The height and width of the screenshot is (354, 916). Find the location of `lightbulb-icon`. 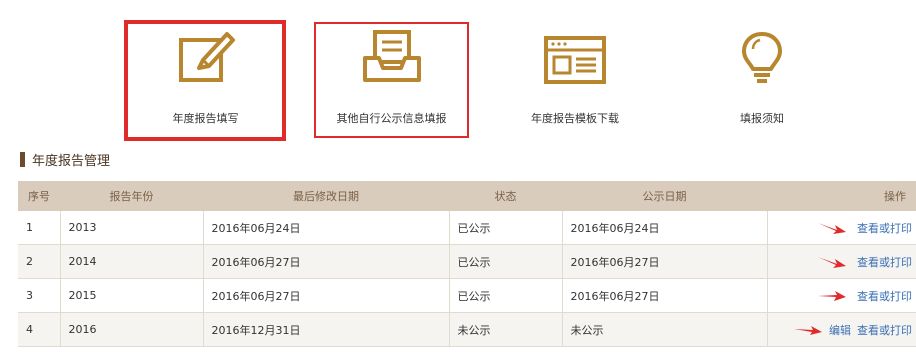

lightbulb-icon is located at coordinates (762, 57).